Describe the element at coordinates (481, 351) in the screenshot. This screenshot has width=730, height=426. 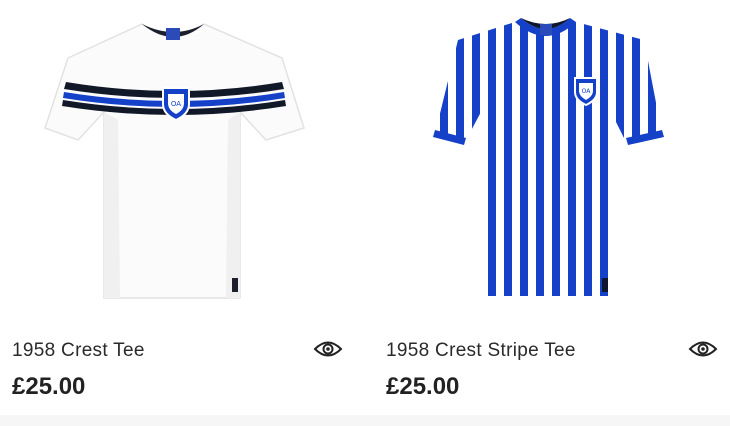
I see `product-title: 1958 Crest Stripe Tee` at that location.